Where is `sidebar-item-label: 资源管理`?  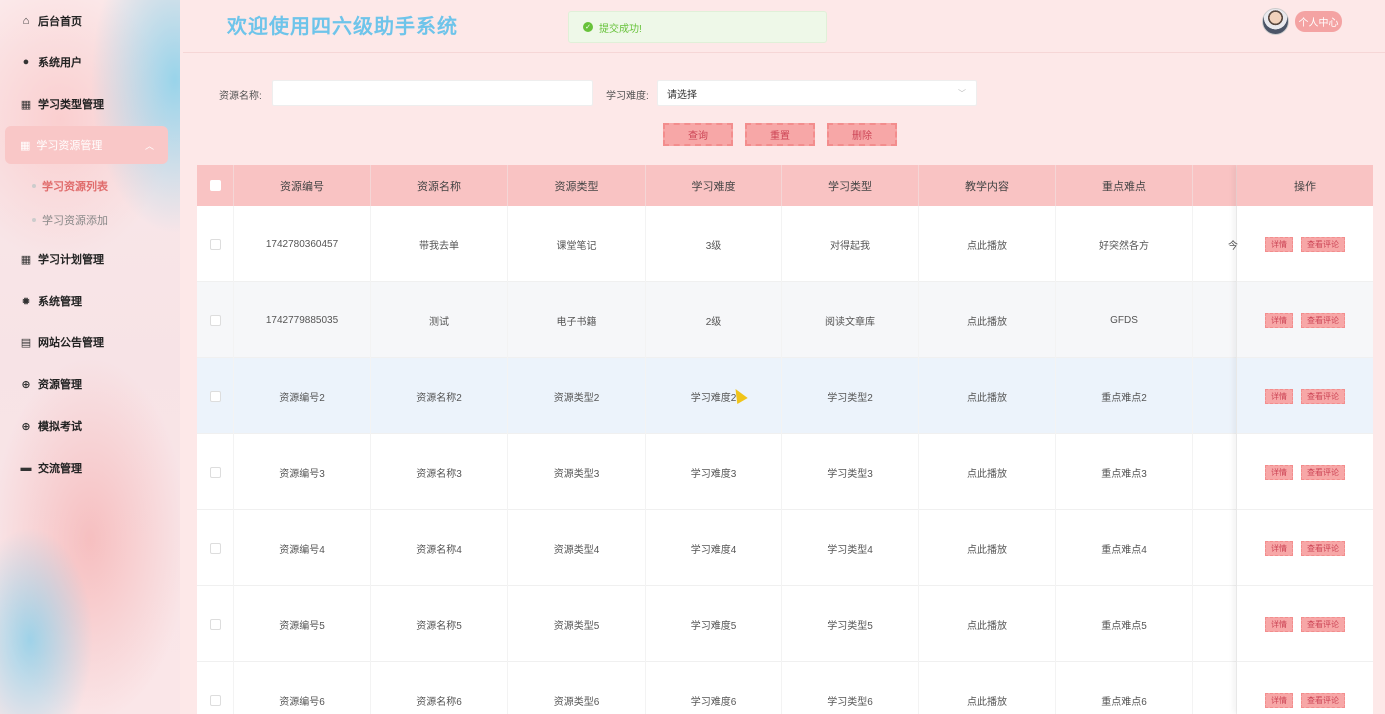
sidebar-item-label: 资源管理 is located at coordinates (60, 385).